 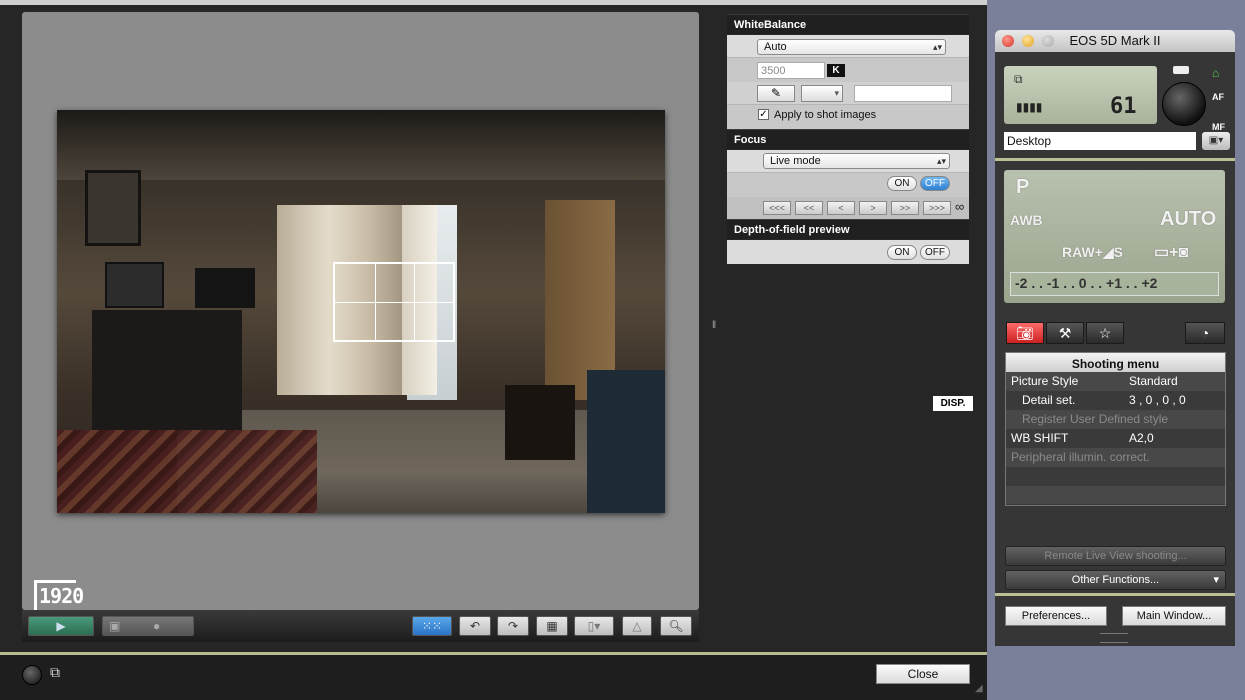 What do you see at coordinates (513, 626) in the screenshot?
I see `rotate-right-icon: ↷` at bounding box center [513, 626].